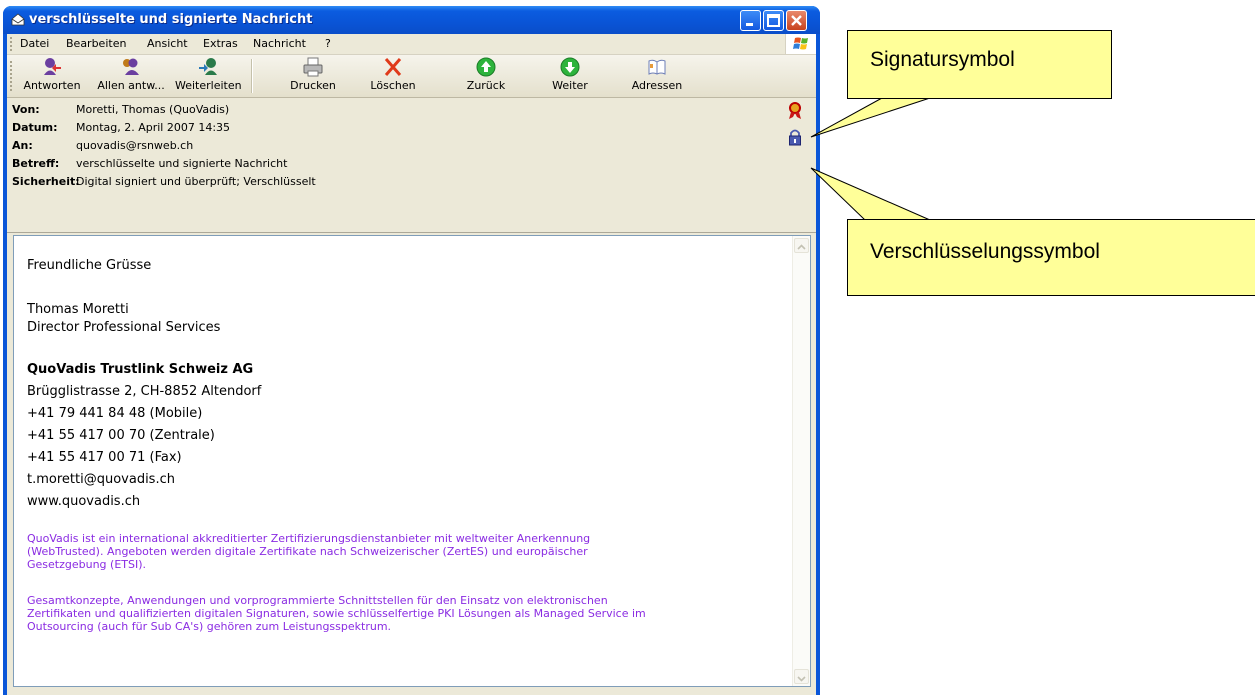  I want to click on callout-pointers, so click(870, 159).